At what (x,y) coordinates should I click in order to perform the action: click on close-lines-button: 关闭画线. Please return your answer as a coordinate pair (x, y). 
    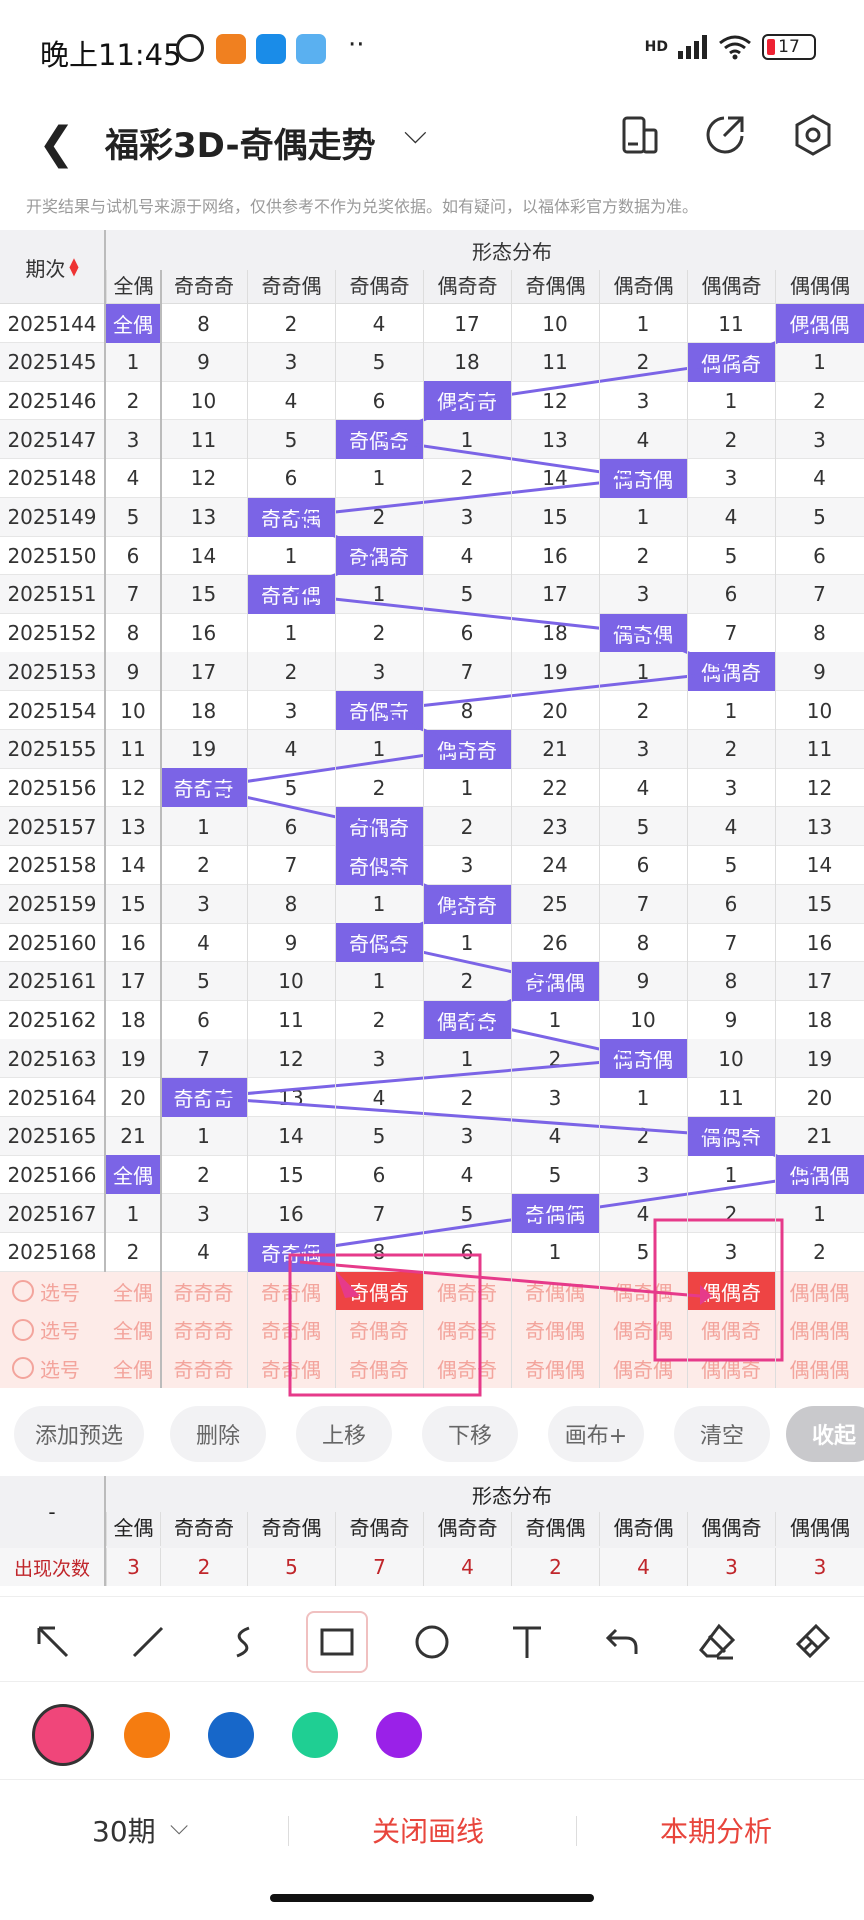
    Looking at the image, I should click on (428, 1830).